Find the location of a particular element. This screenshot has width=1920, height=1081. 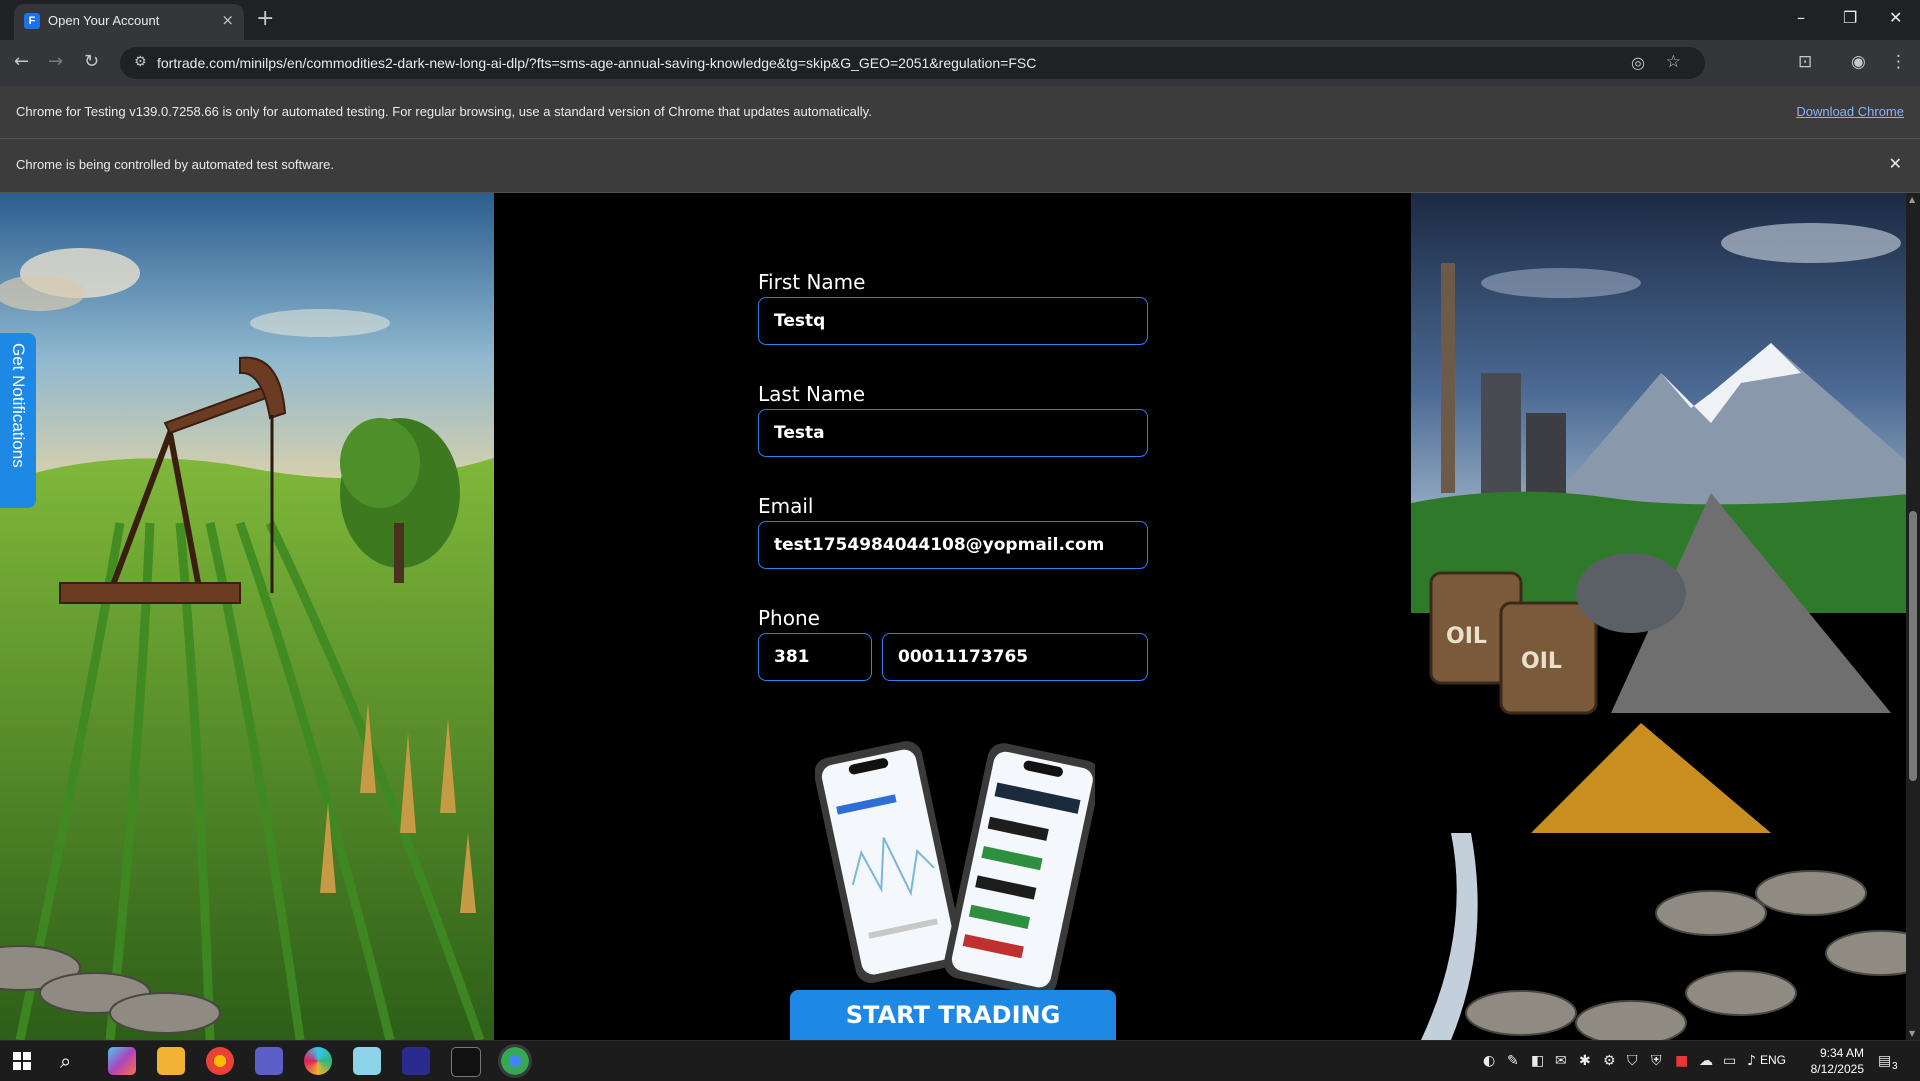

tab-title: Open Your Account is located at coordinates (104, 20).